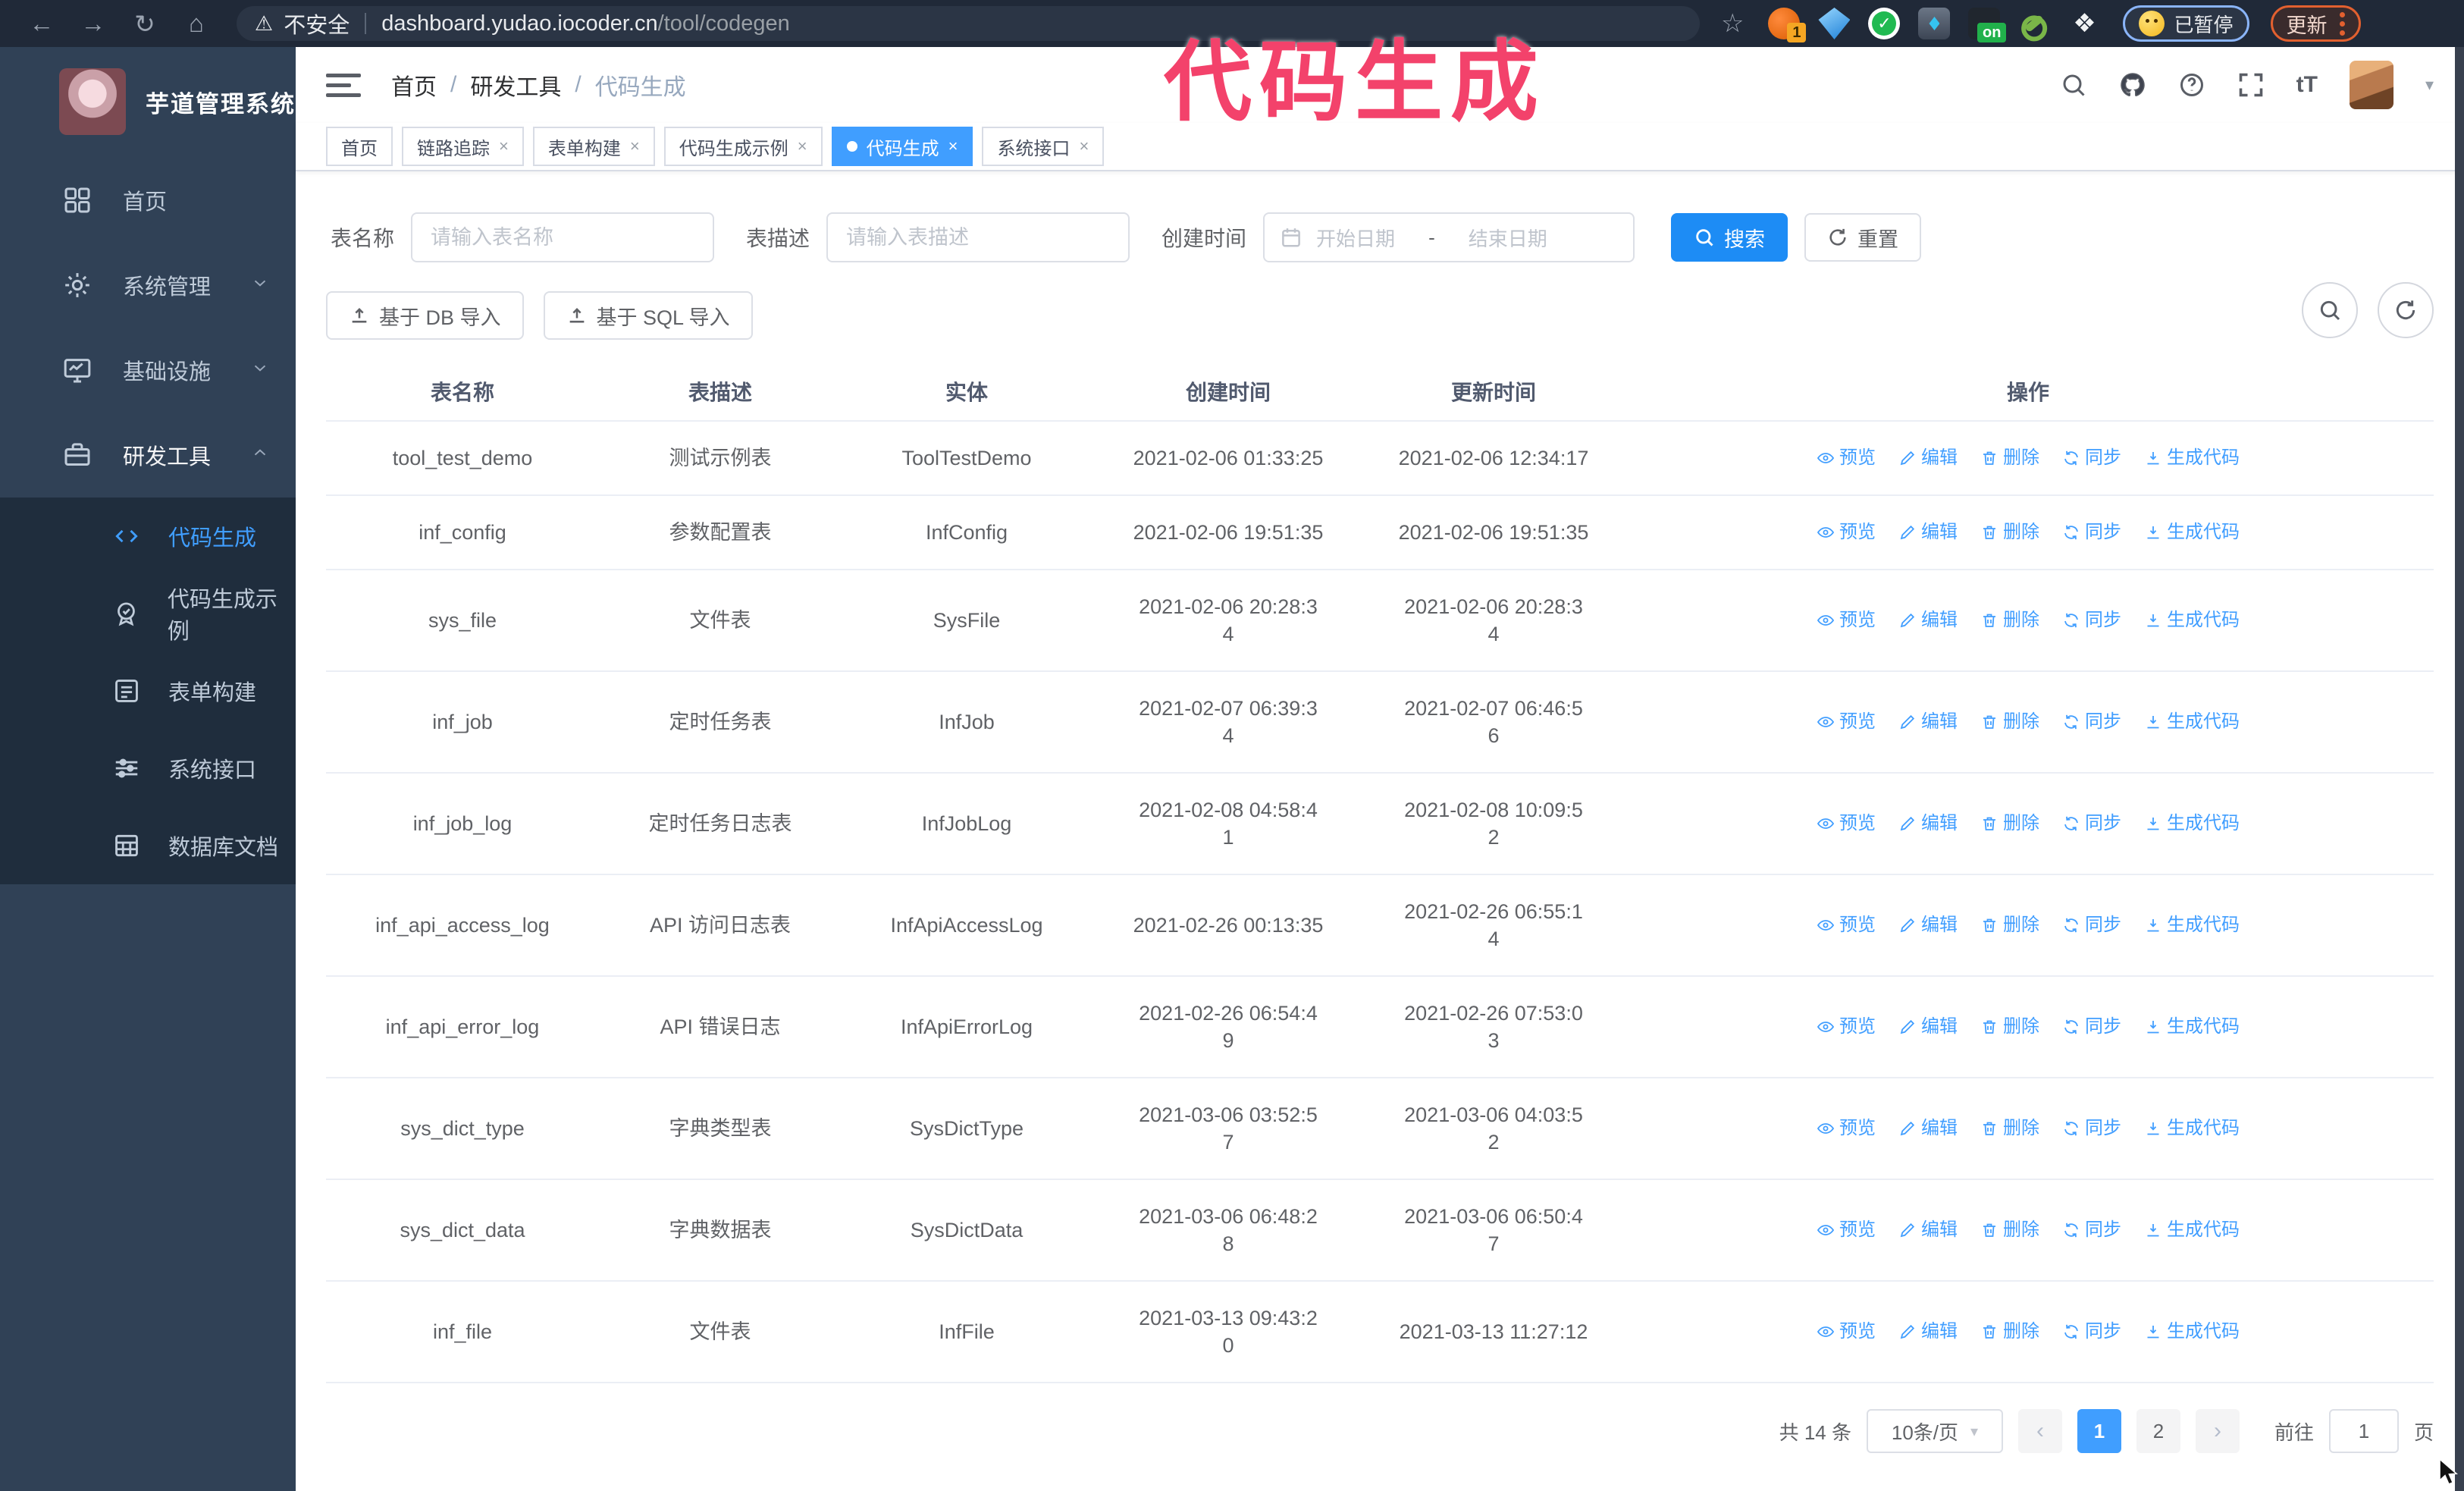  Describe the element at coordinates (148, 455) in the screenshot. I see `sidebar-item-3: 研发工具` at that location.